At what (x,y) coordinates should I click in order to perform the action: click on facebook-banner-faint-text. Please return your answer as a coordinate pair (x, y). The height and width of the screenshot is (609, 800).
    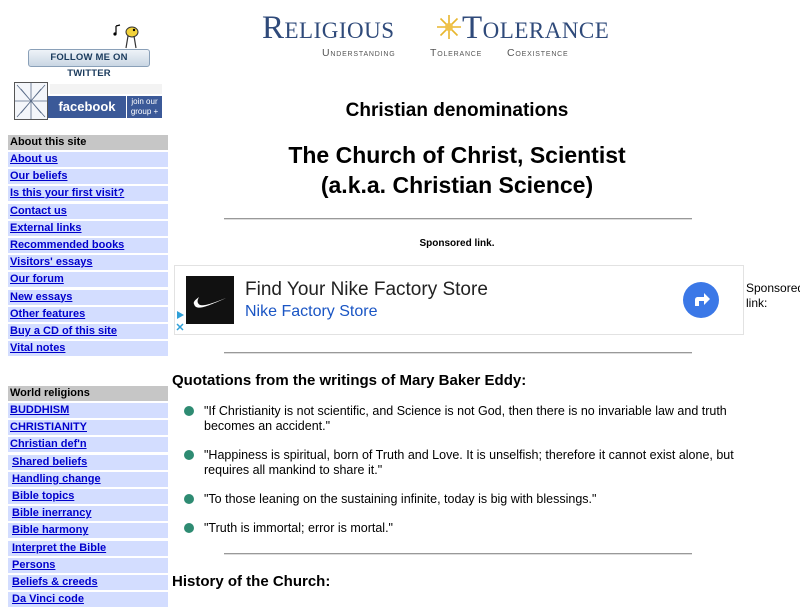
    Looking at the image, I should click on (106, 89).